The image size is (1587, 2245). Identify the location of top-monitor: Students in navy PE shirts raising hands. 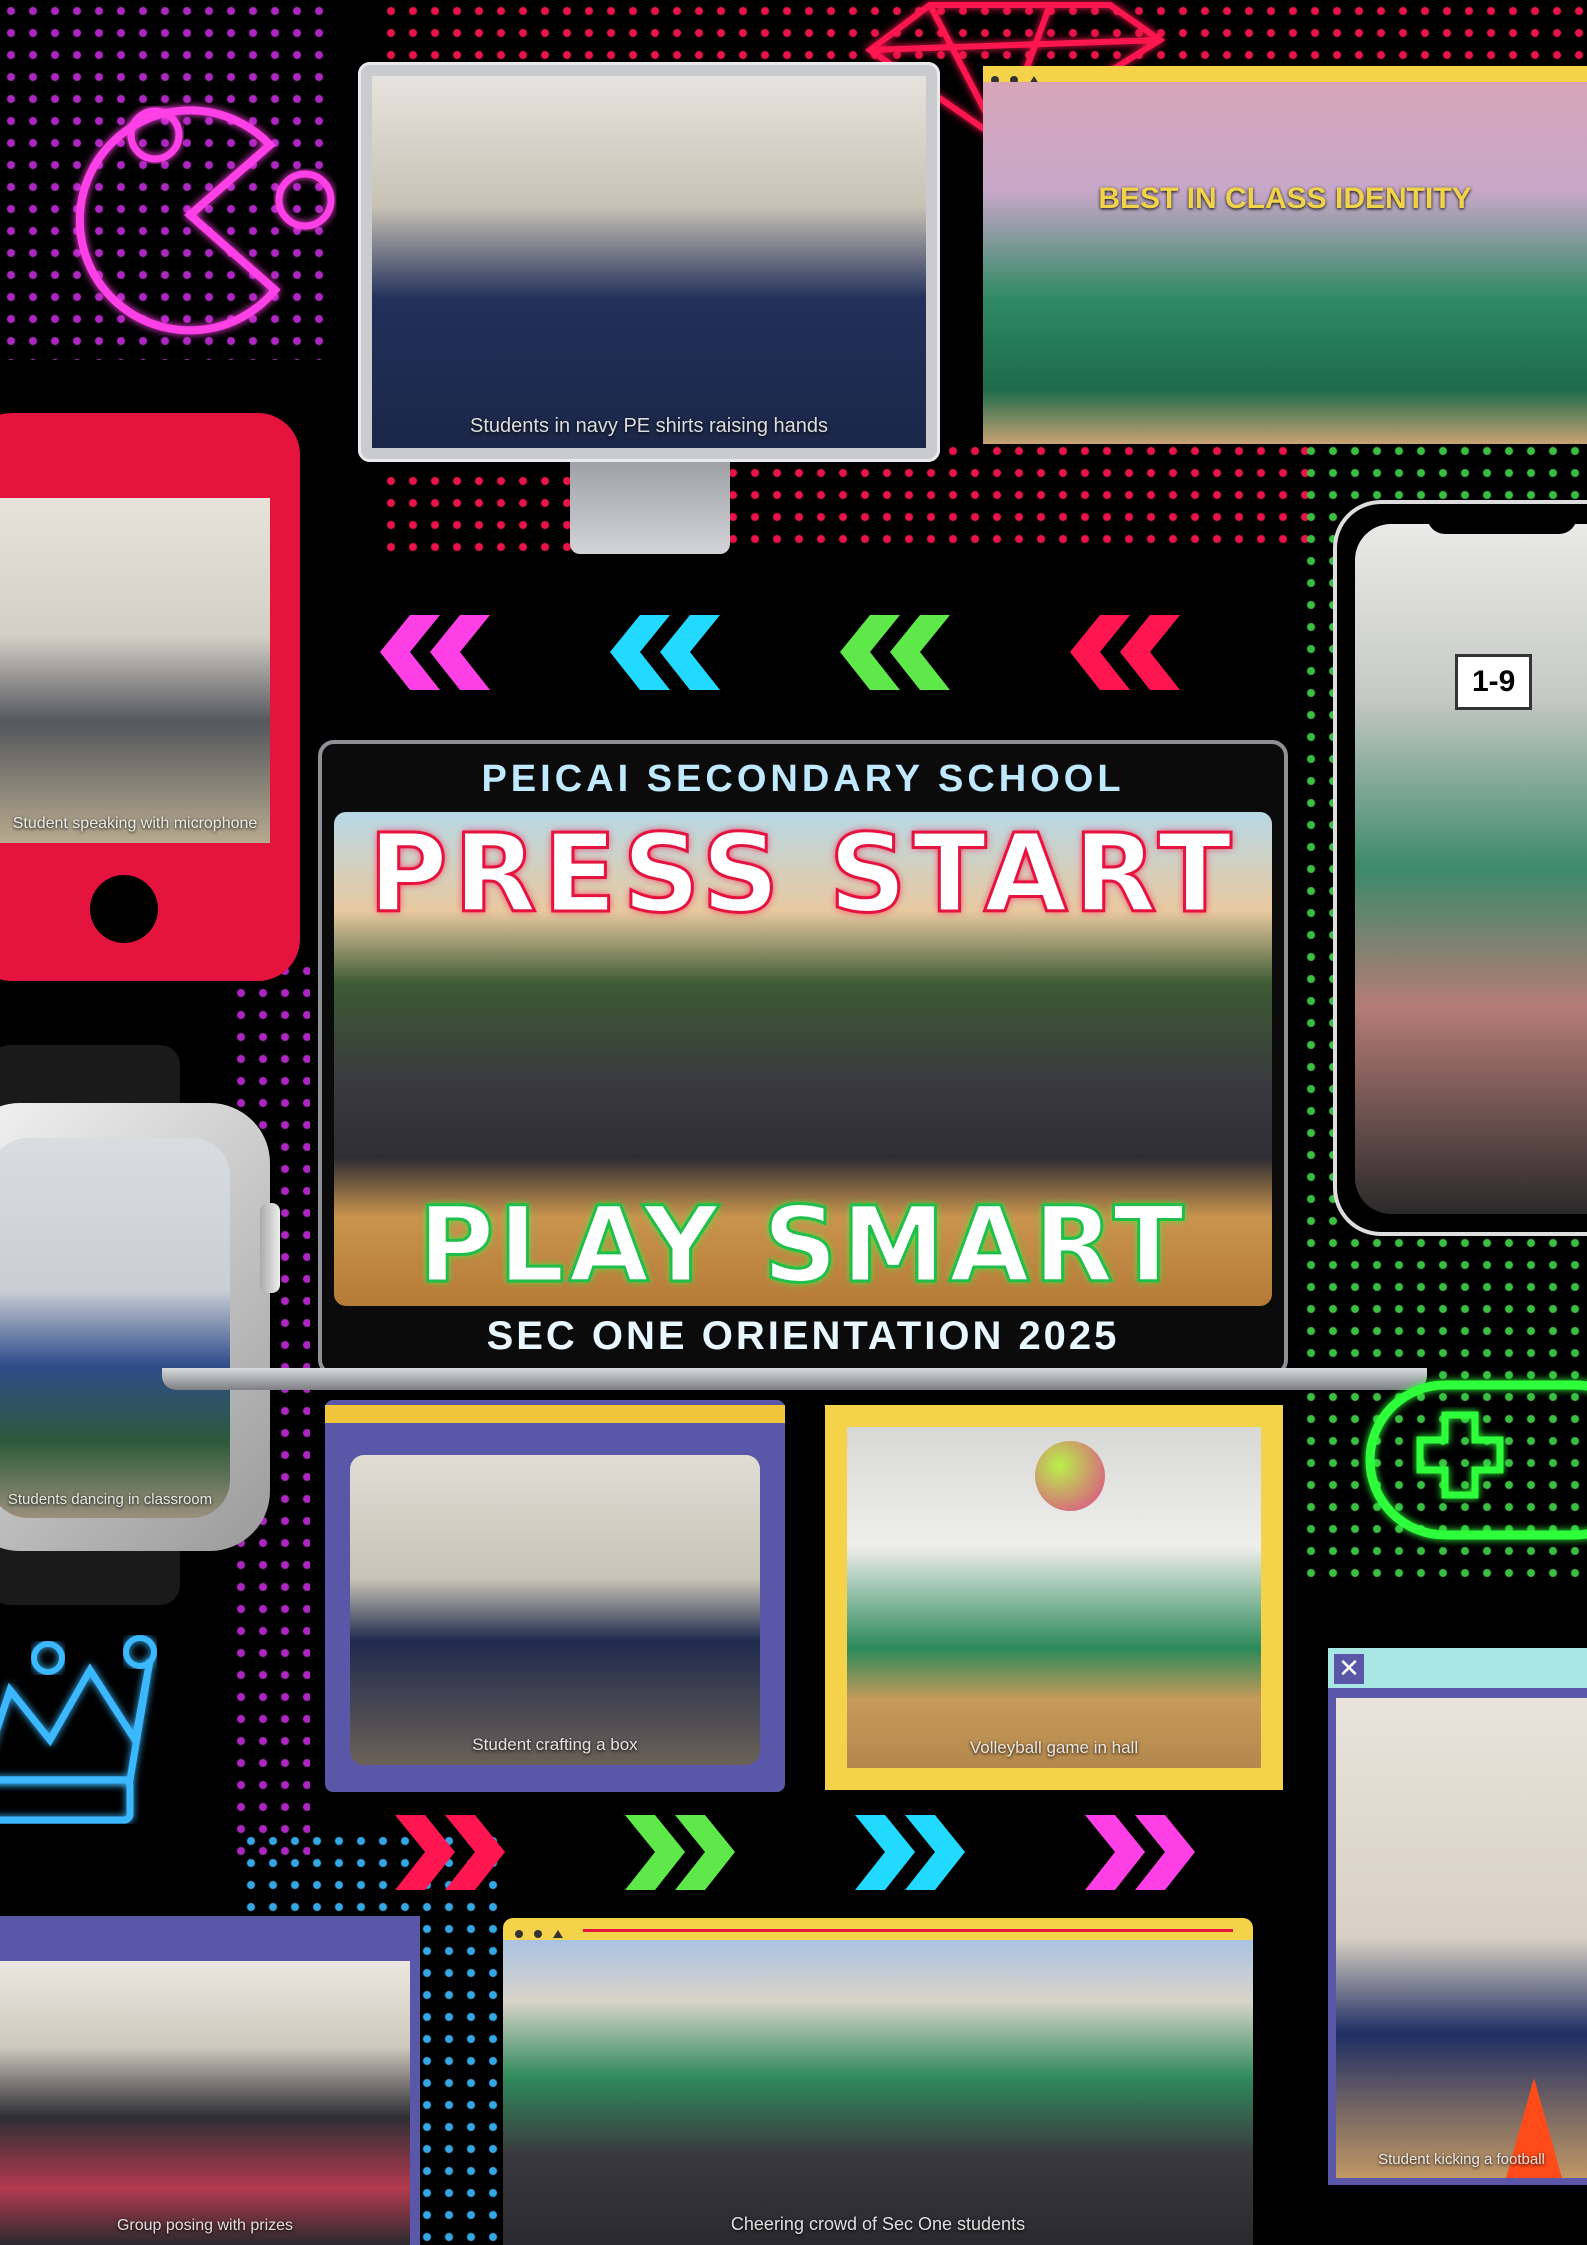
(649, 262).